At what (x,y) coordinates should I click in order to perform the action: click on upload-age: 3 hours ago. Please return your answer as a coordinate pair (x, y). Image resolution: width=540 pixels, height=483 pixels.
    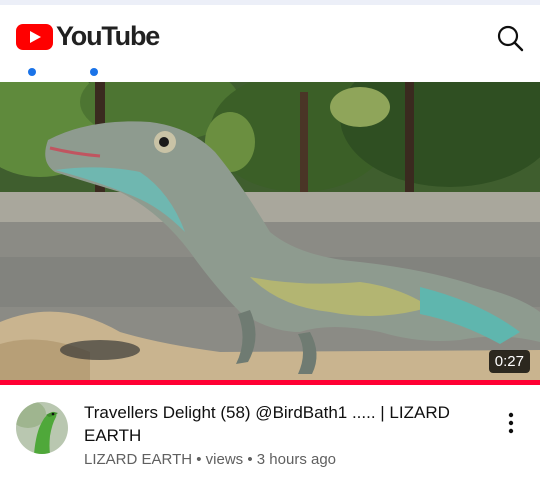
    Looking at the image, I should click on (296, 459).